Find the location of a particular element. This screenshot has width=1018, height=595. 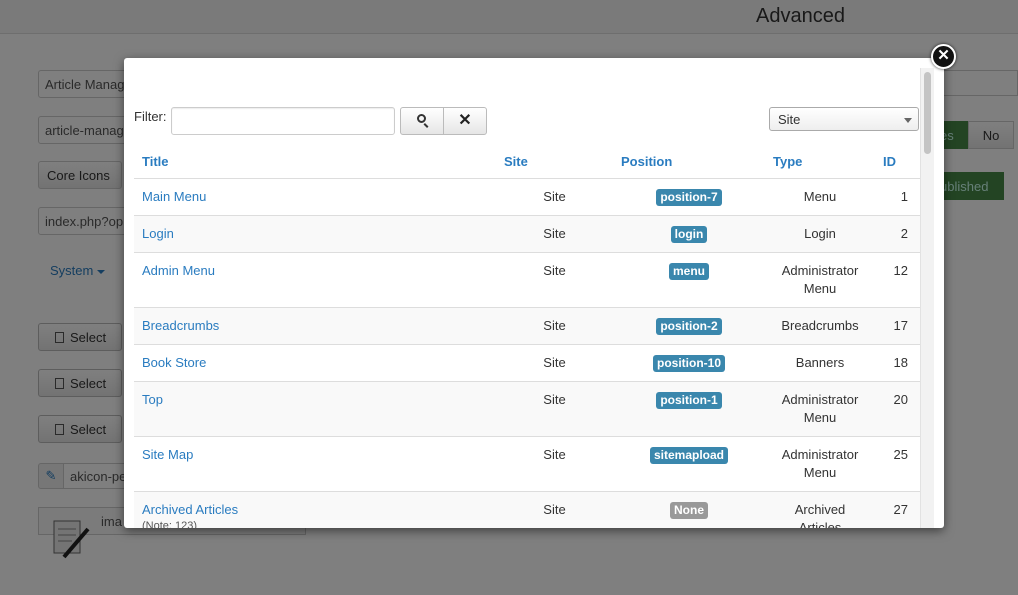

position-cell: login is located at coordinates (689, 234).